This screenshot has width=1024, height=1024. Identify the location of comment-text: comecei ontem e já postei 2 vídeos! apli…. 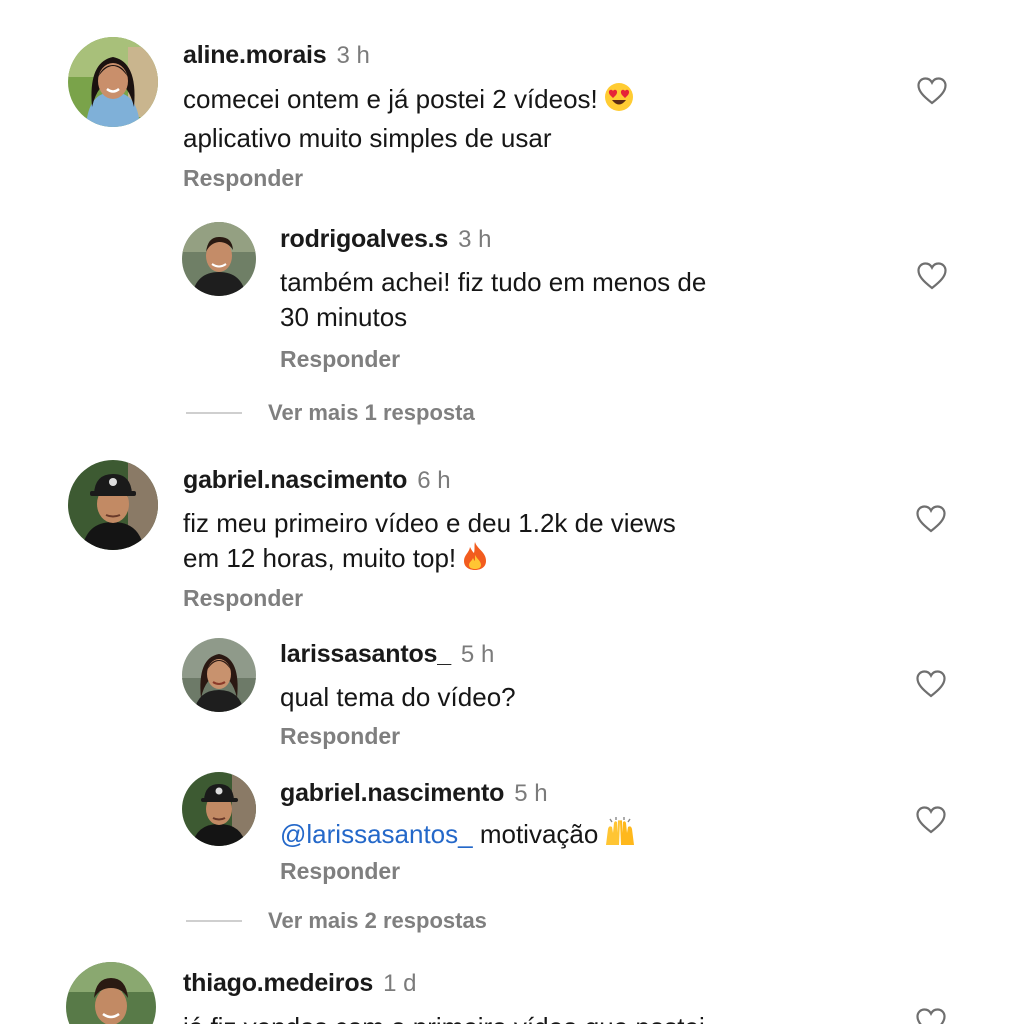
(408, 119).